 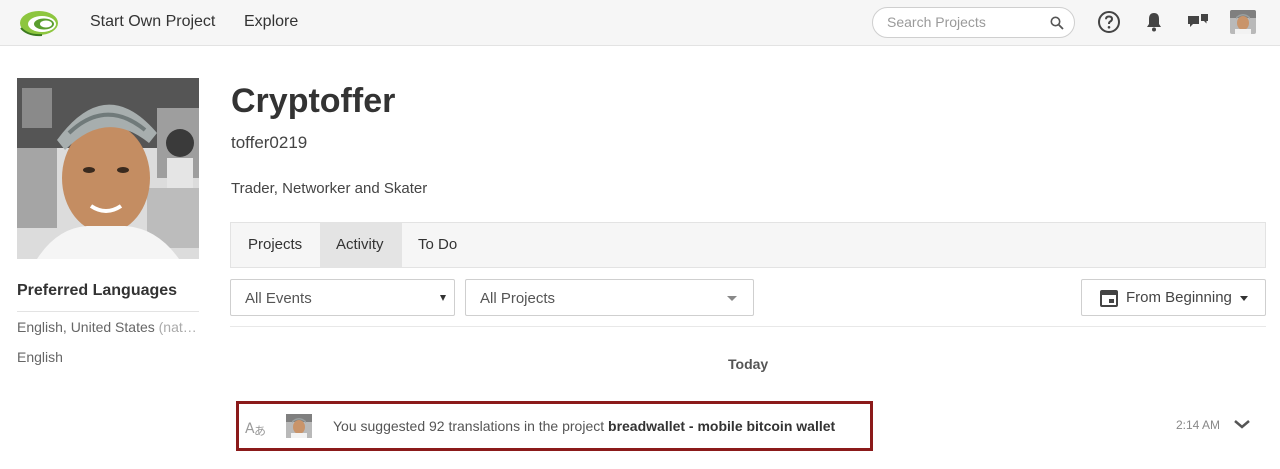 I want to click on help-icon, so click(x=1109, y=22).